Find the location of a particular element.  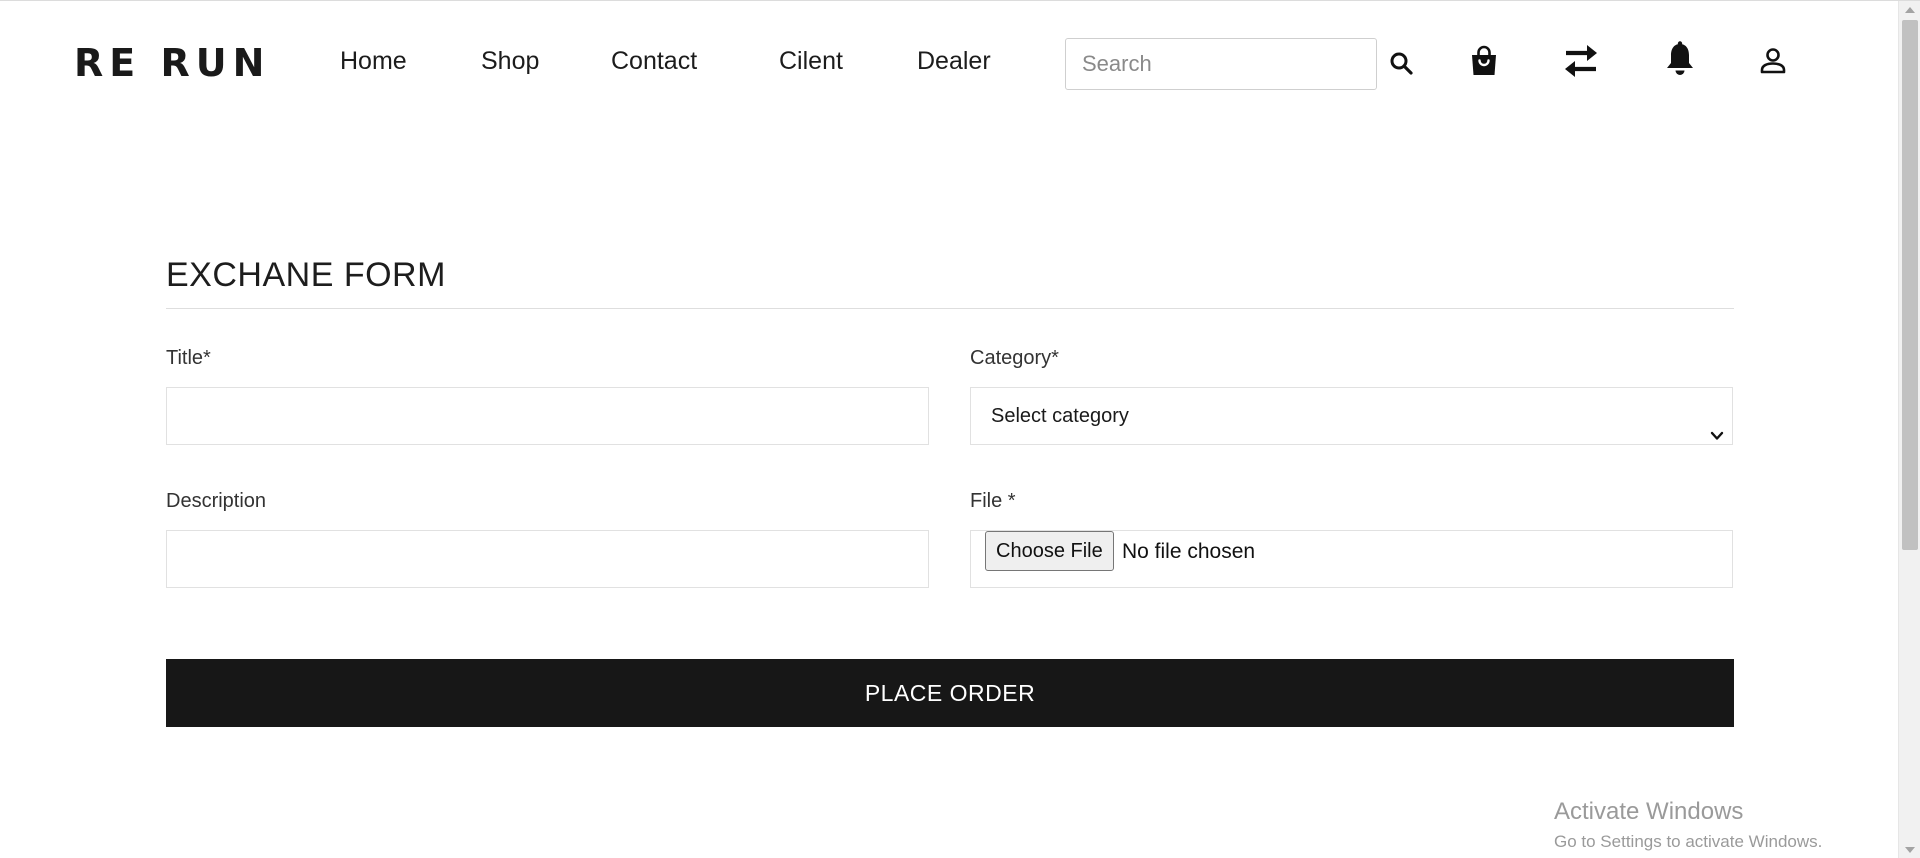

nav-link-contact: Contact is located at coordinates (654, 61).